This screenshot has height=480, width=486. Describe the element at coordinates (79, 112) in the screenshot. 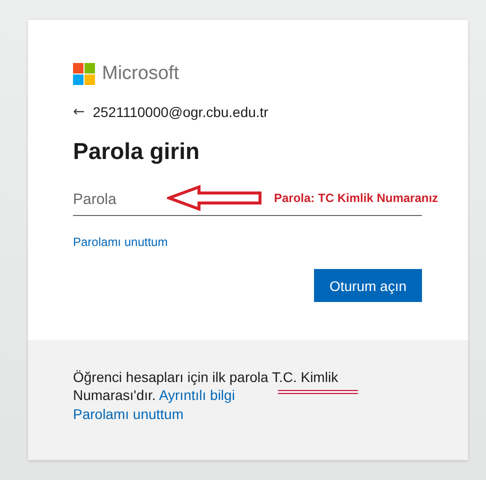

I see `back-button: ←` at that location.